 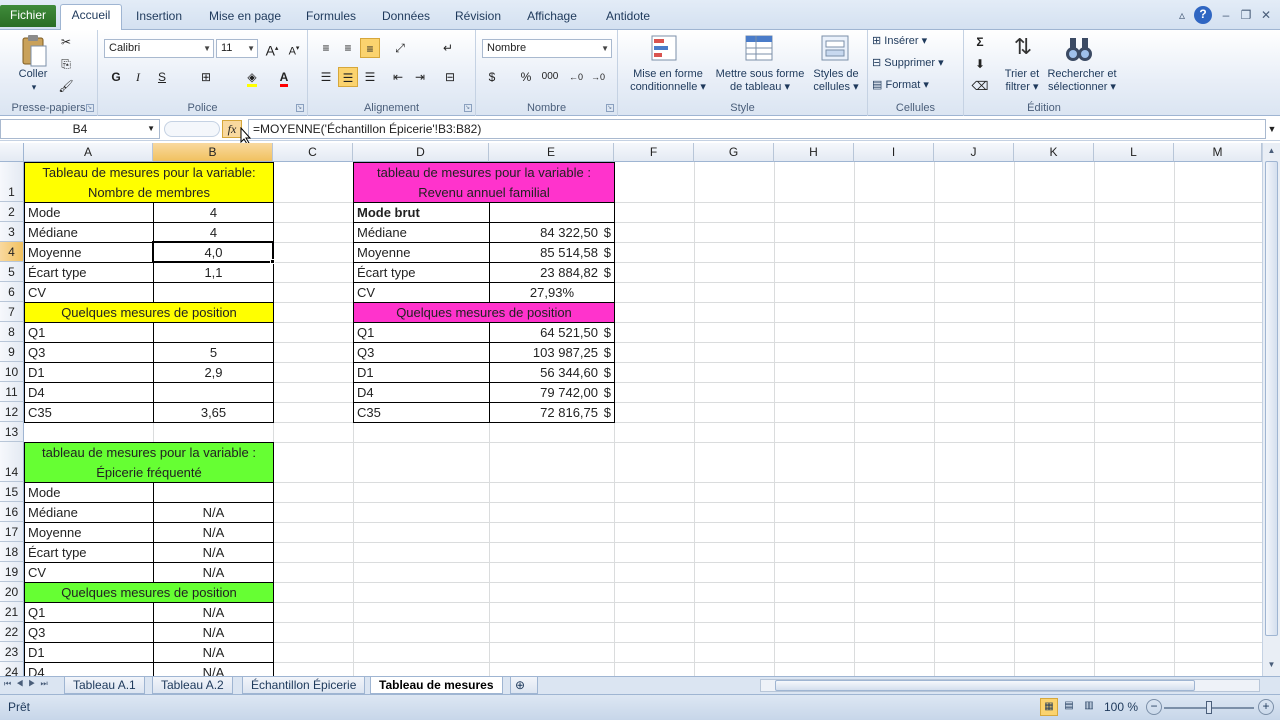 What do you see at coordinates (12, 492) in the screenshot?
I see `row-header-15: 15` at bounding box center [12, 492].